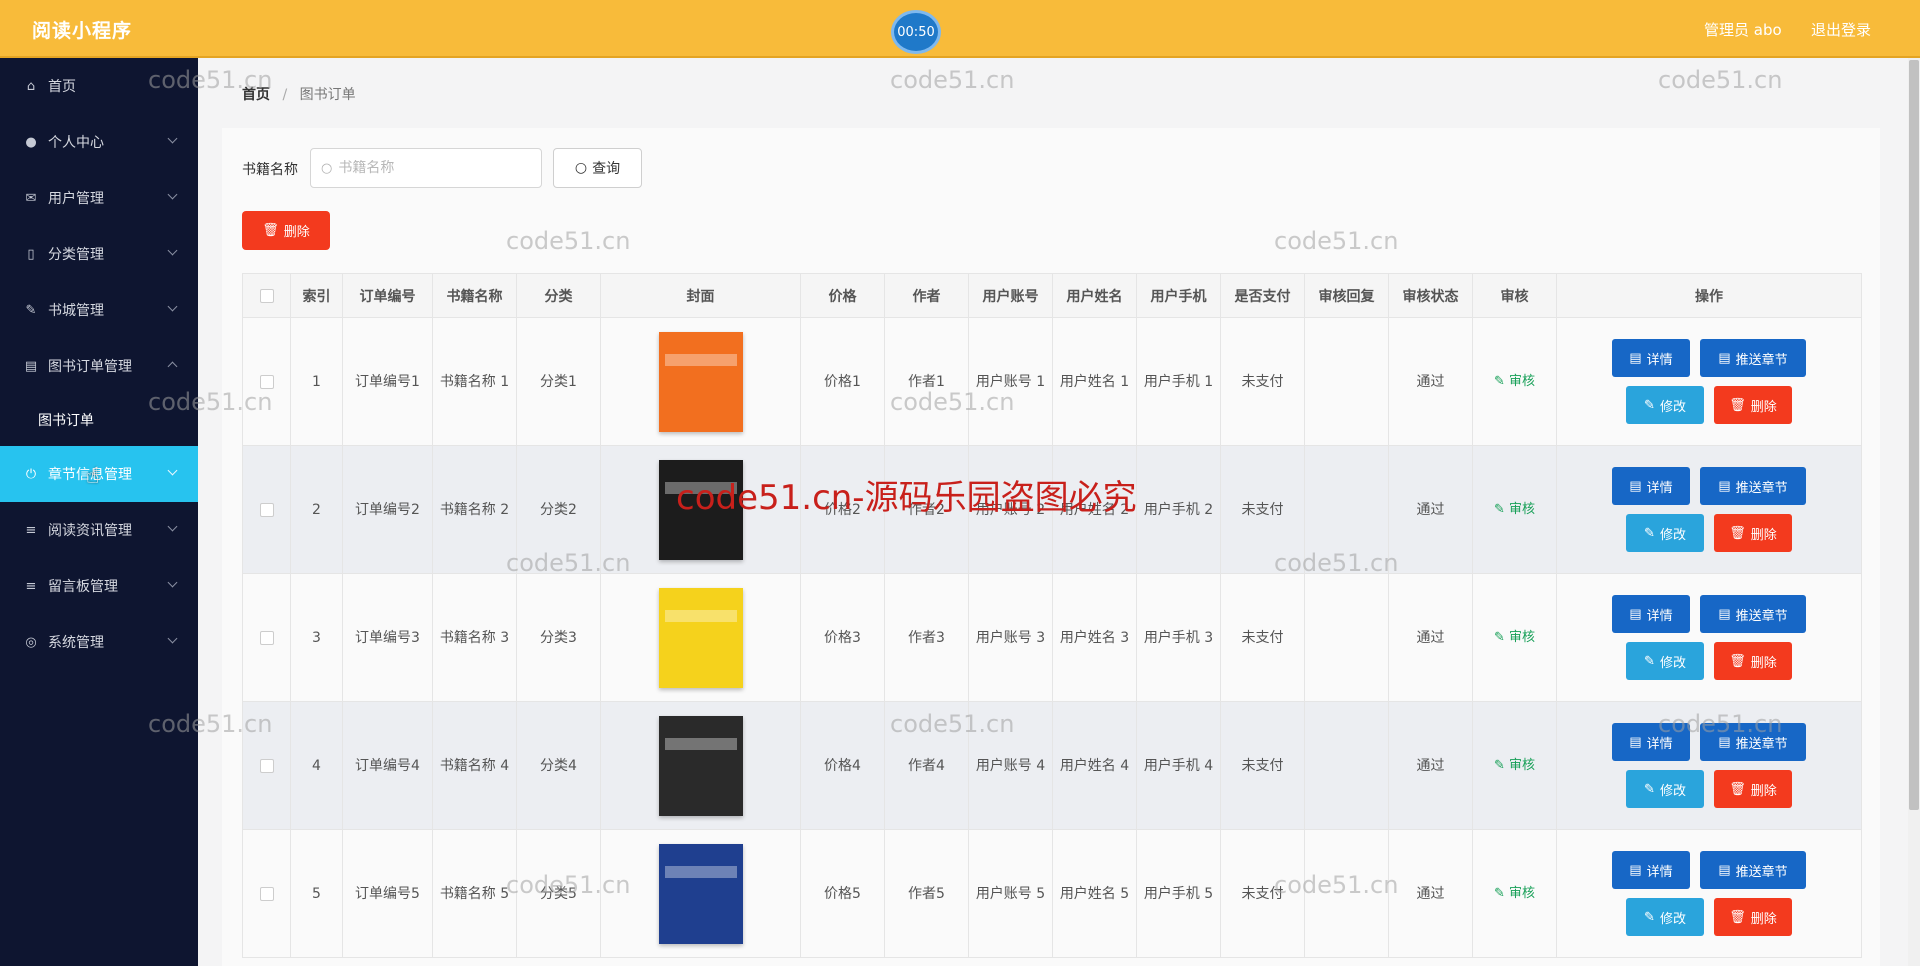 Image resolution: width=1920 pixels, height=966 pixels. What do you see at coordinates (76, 199) in the screenshot?
I see `sidebar-item-label: 用户管理` at bounding box center [76, 199].